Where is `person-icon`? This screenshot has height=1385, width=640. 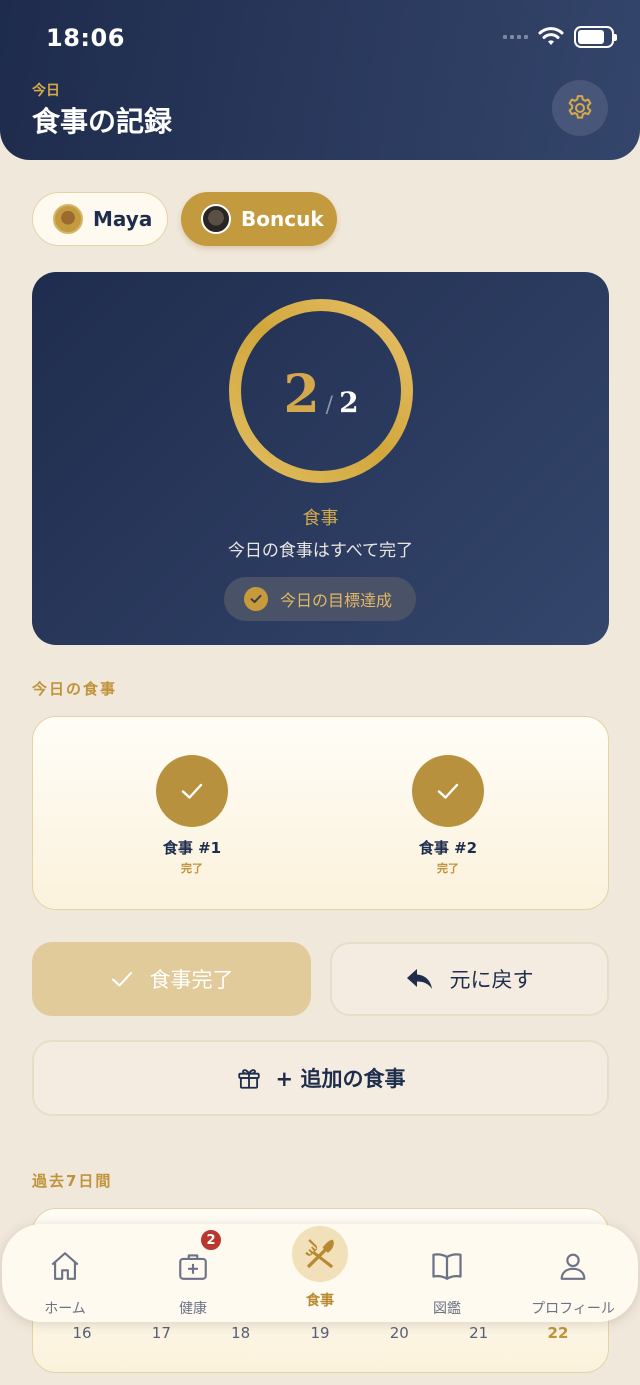 person-icon is located at coordinates (573, 1266).